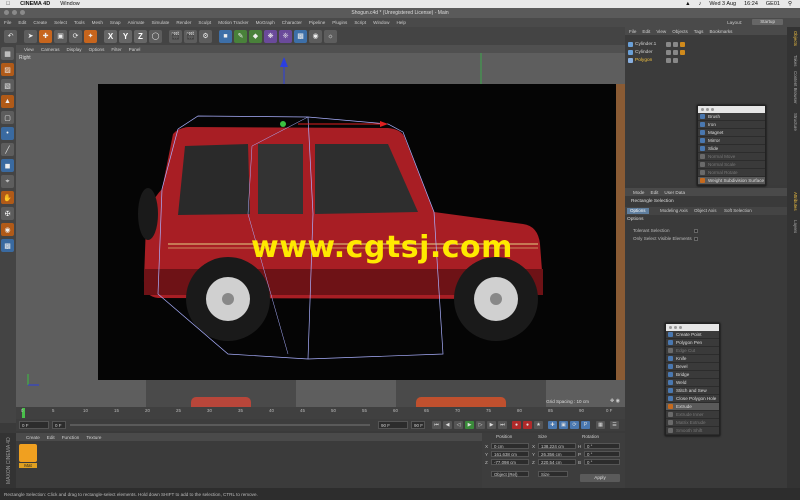 Image resolution: width=800 pixels, height=500 pixels. What do you see at coordinates (45, 36) in the screenshot?
I see `move-icon: ✚` at bounding box center [45, 36].